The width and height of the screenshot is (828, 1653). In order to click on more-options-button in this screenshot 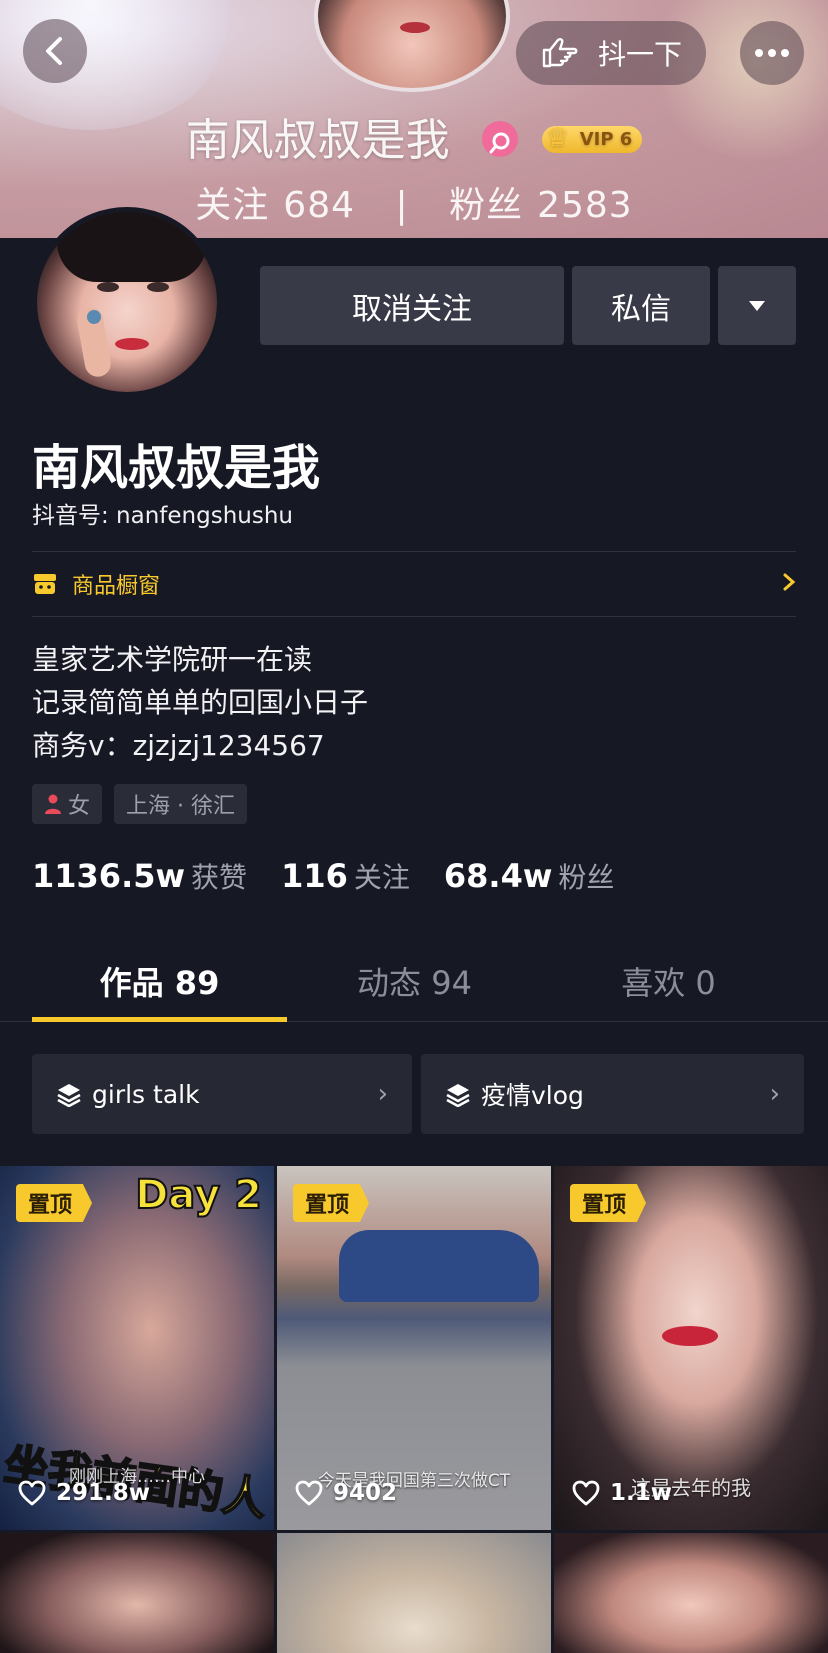, I will do `click(772, 53)`.